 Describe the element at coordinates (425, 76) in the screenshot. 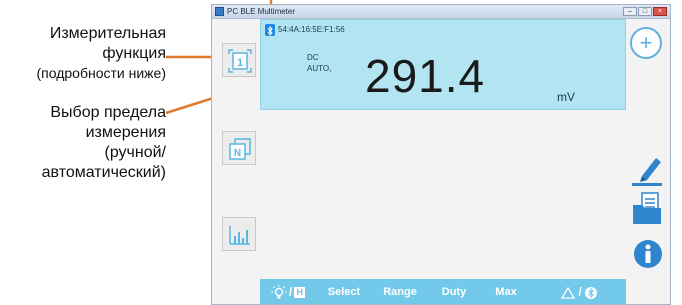

I see `reading-value: 291.4` at that location.